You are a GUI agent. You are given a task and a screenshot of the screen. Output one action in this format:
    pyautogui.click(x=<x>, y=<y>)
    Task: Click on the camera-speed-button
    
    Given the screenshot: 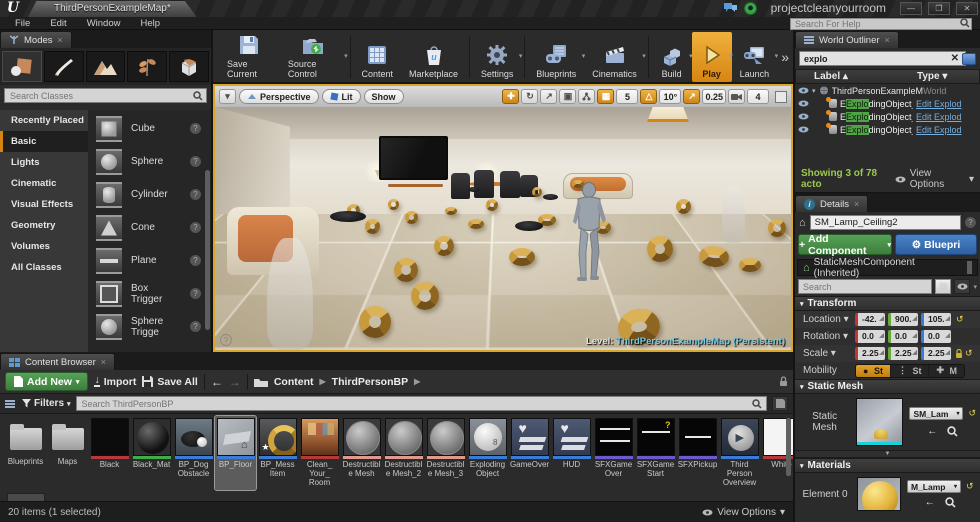 What is the action you would take?
    pyautogui.click(x=736, y=96)
    